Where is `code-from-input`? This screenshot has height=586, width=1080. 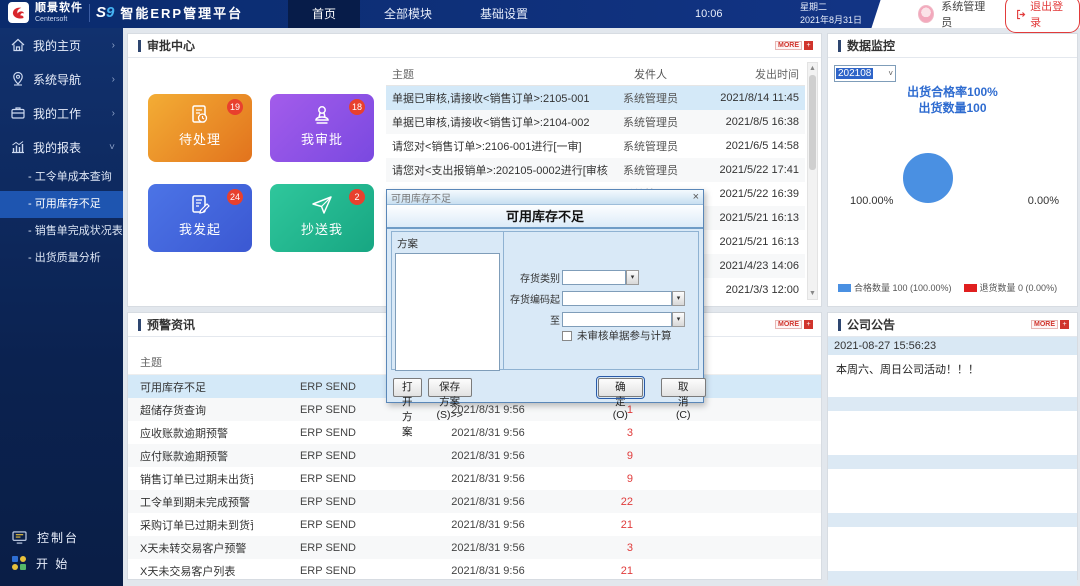 code-from-input is located at coordinates (617, 298).